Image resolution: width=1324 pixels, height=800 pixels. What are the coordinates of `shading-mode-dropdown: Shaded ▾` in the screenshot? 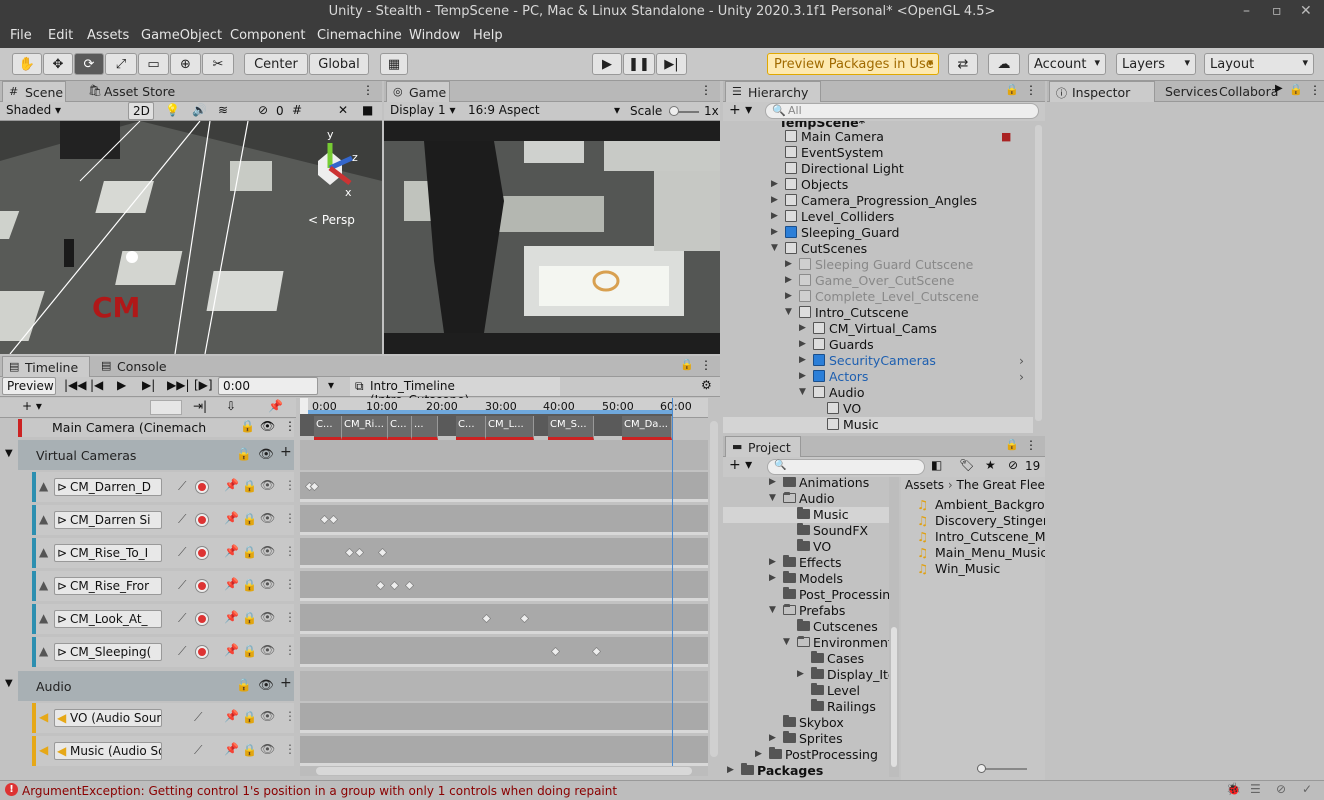 It's located at (61, 111).